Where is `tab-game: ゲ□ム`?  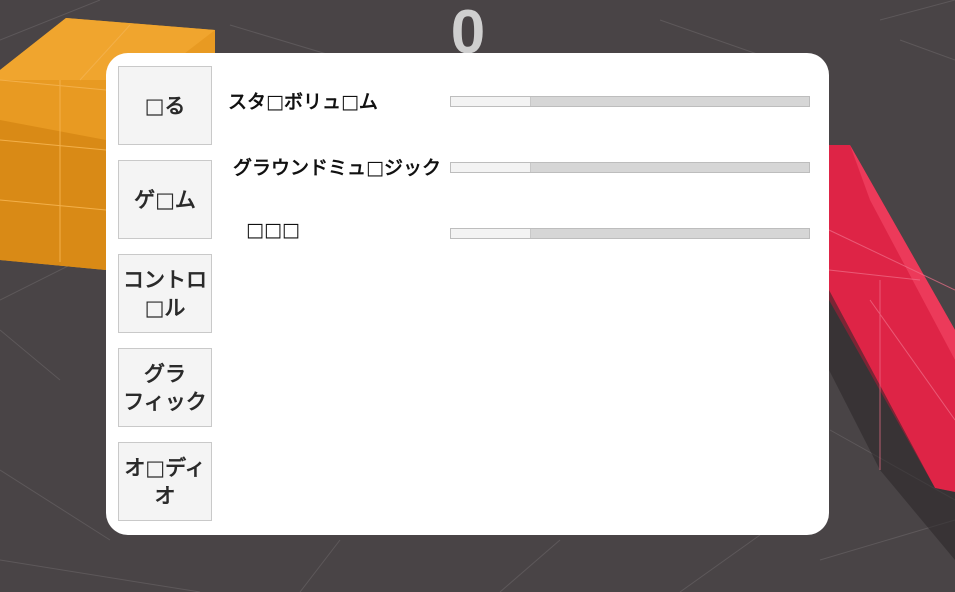
tab-game: ゲ□ム is located at coordinates (165, 199).